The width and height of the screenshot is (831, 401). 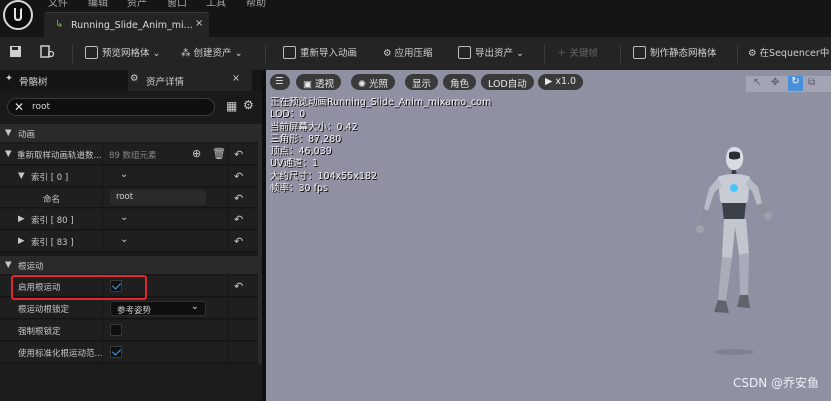 I want to click on character-button: 角色, so click(x=460, y=82).